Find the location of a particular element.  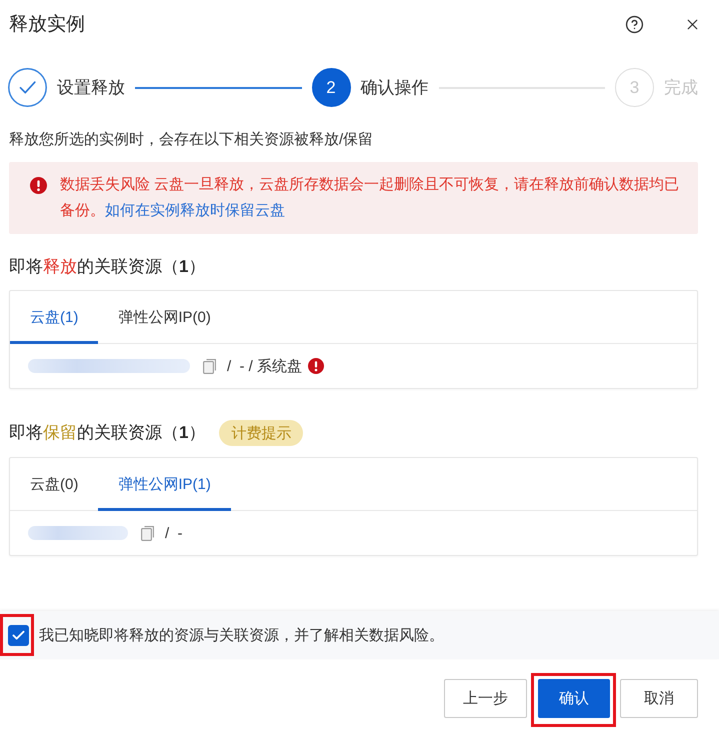

resource-path: / - / 系统盘 is located at coordinates (264, 366).